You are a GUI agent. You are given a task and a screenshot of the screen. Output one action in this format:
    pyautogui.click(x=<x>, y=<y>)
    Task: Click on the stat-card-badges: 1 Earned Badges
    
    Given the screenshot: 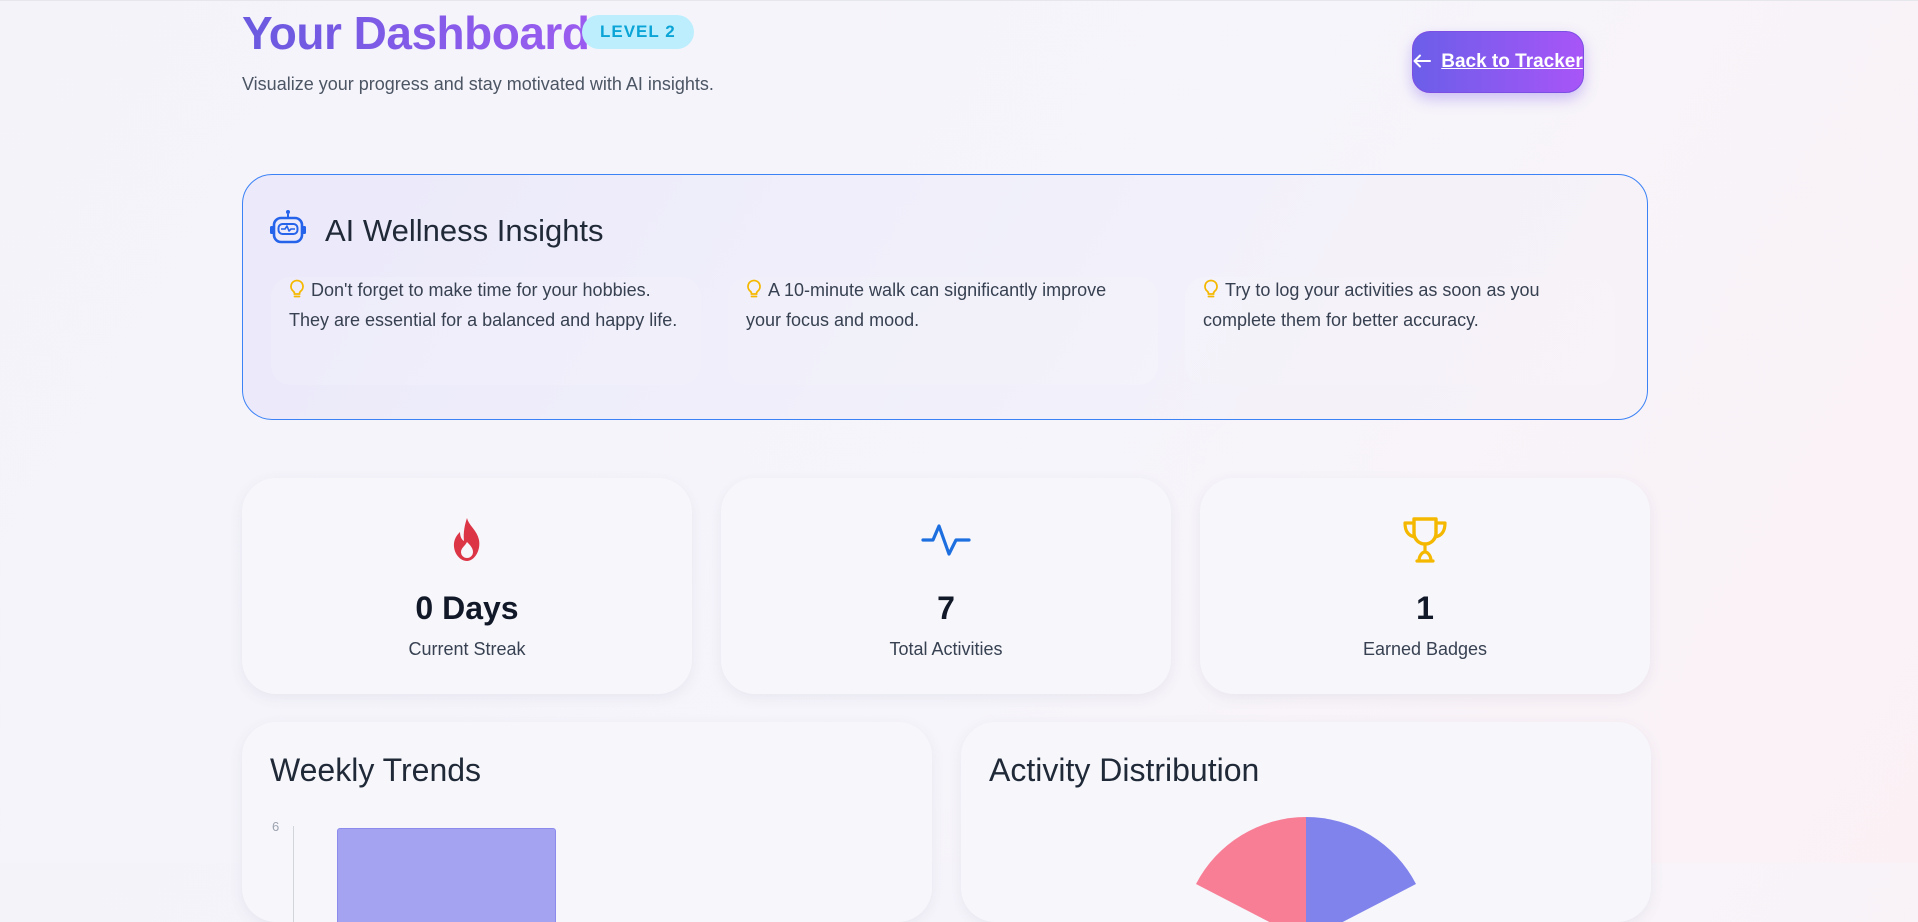 What is the action you would take?
    pyautogui.click(x=1425, y=586)
    